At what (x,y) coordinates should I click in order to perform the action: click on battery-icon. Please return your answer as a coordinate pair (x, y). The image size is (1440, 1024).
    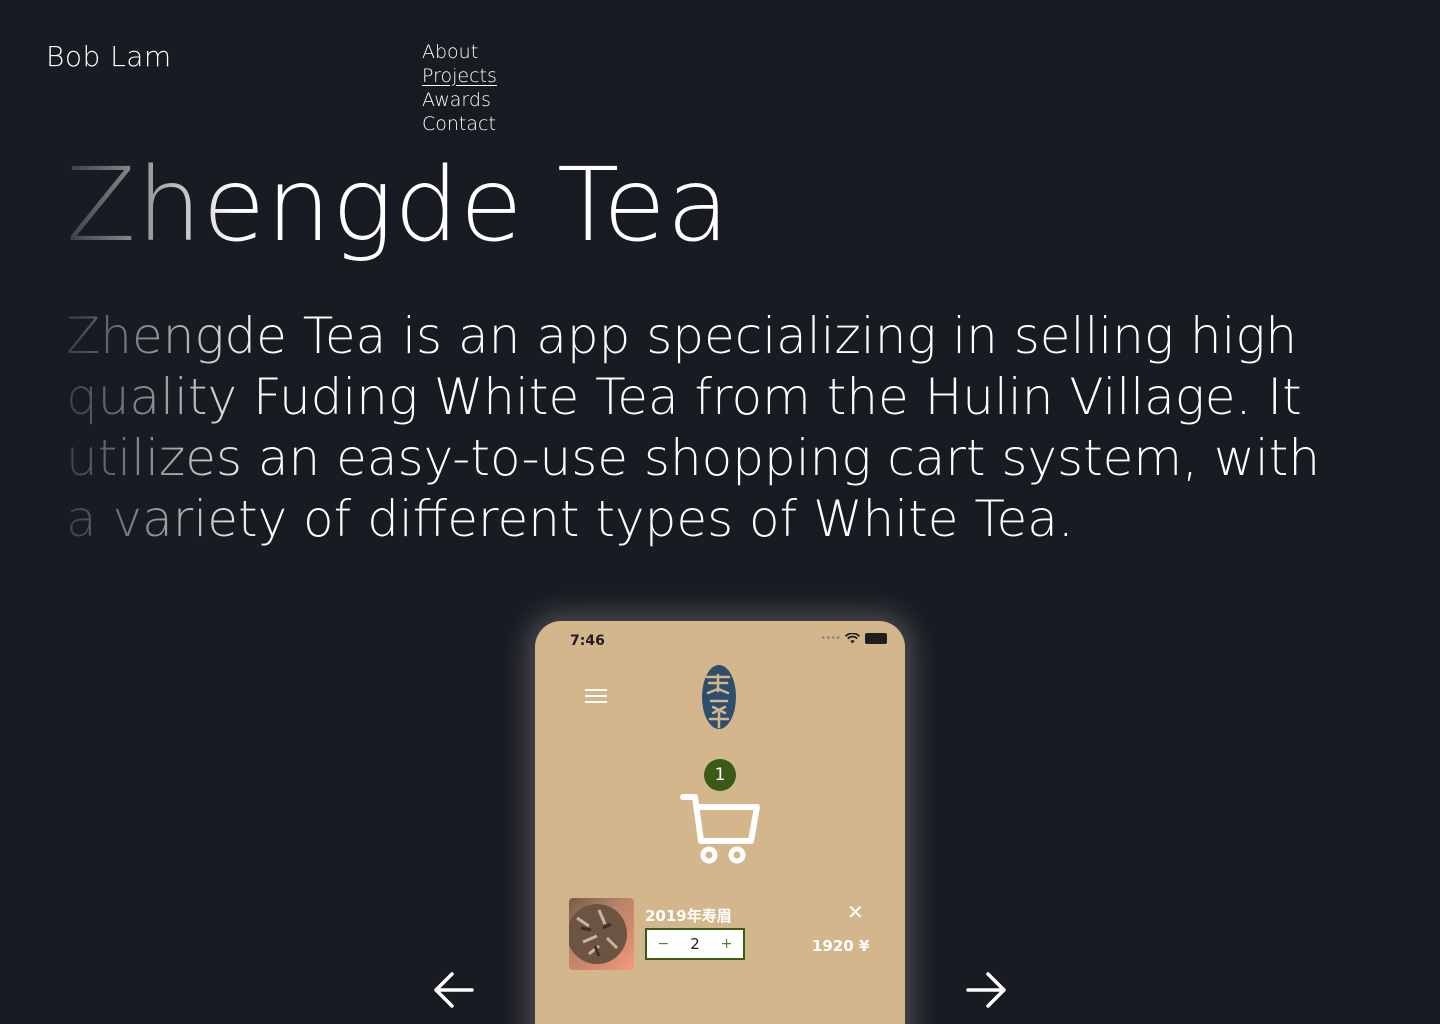
    Looking at the image, I should click on (876, 638).